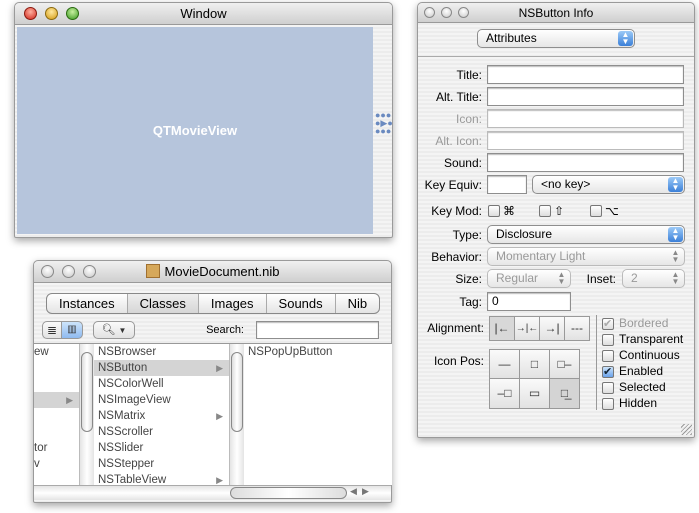  What do you see at coordinates (161, 464) in the screenshot?
I see `list-item: NSStepper` at bounding box center [161, 464].